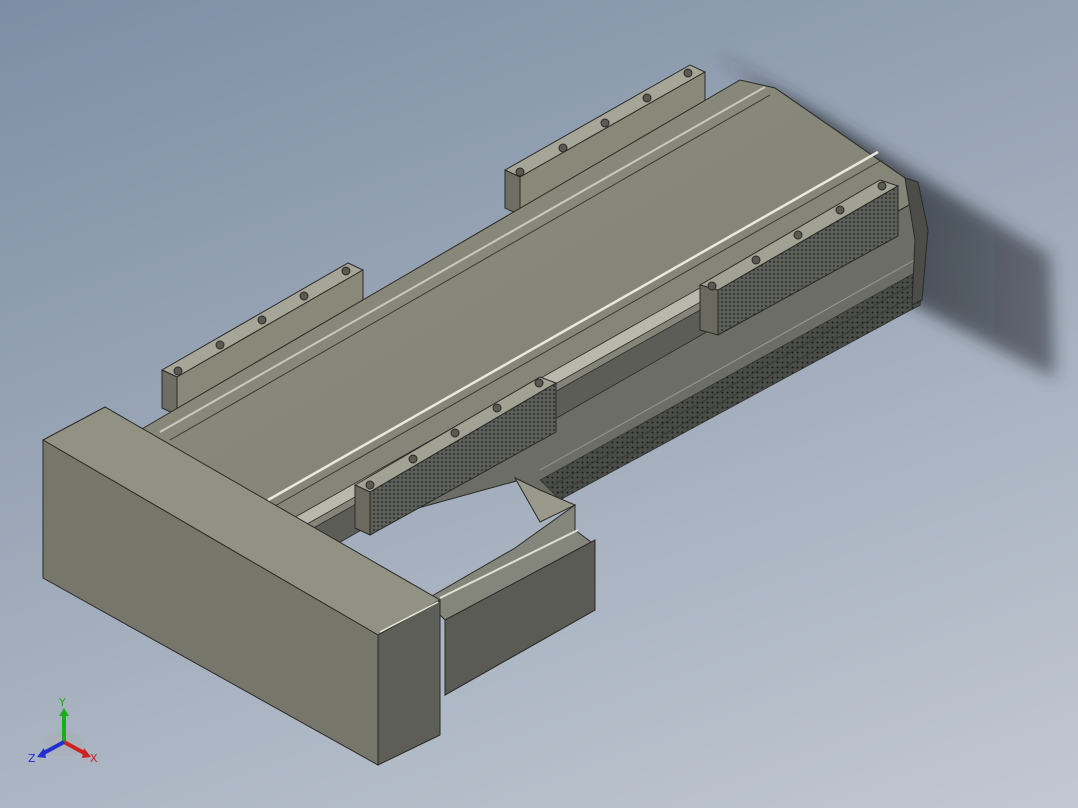 The width and height of the screenshot is (1078, 808). I want to click on x-axis-label: X, so click(94, 758).